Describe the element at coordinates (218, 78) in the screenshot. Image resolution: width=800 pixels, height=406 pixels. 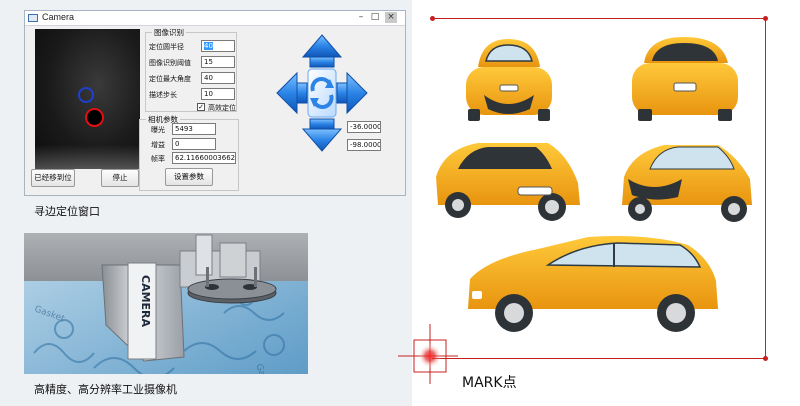
I see `max-angle-input: 40` at that location.